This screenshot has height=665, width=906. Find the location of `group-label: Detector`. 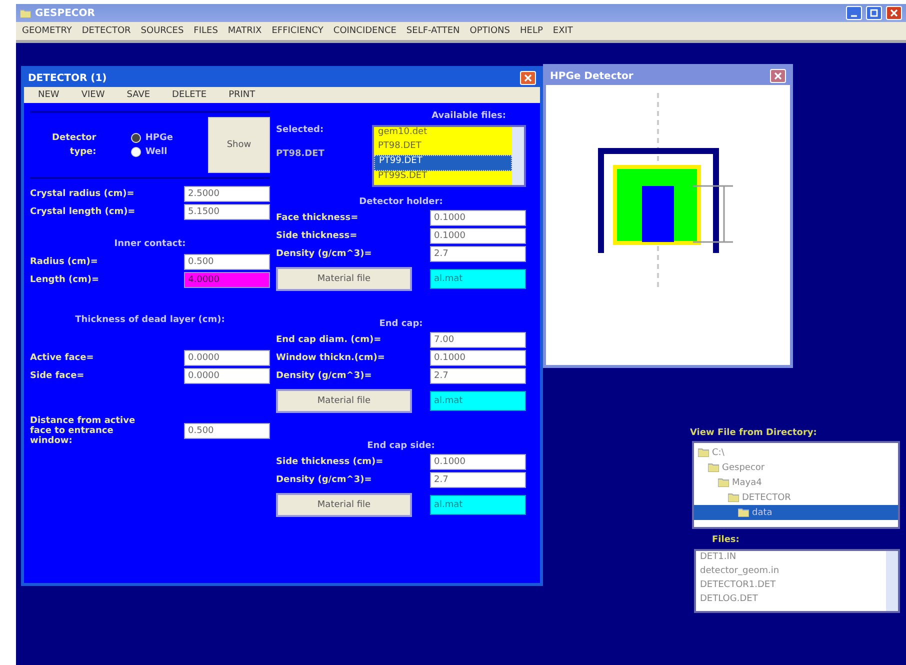

group-label: Detector is located at coordinates (74, 138).